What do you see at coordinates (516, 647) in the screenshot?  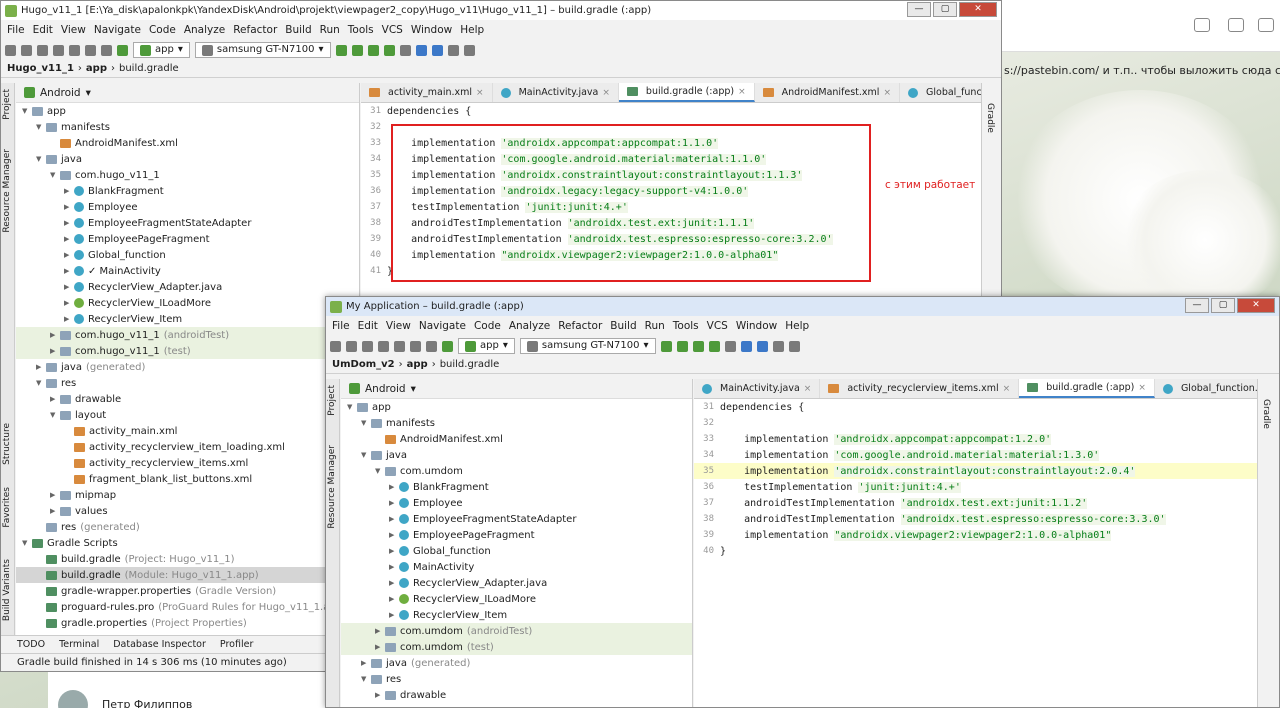 I see `tree-item: ▶ com.umdom (test)` at bounding box center [516, 647].